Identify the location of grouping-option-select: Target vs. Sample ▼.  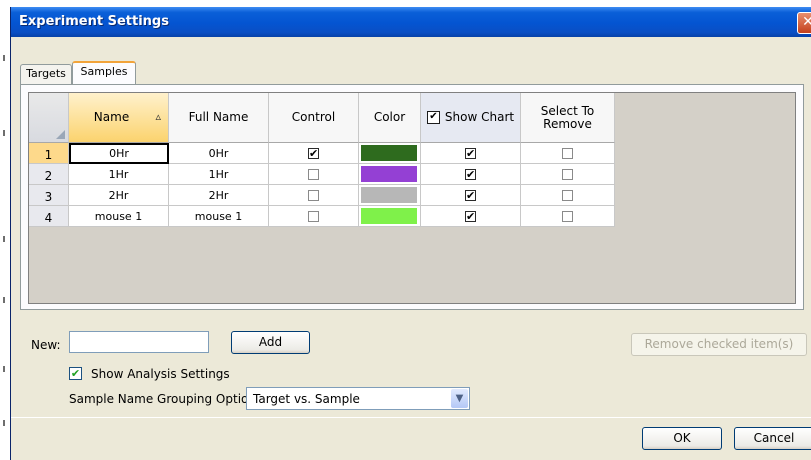
(358, 398).